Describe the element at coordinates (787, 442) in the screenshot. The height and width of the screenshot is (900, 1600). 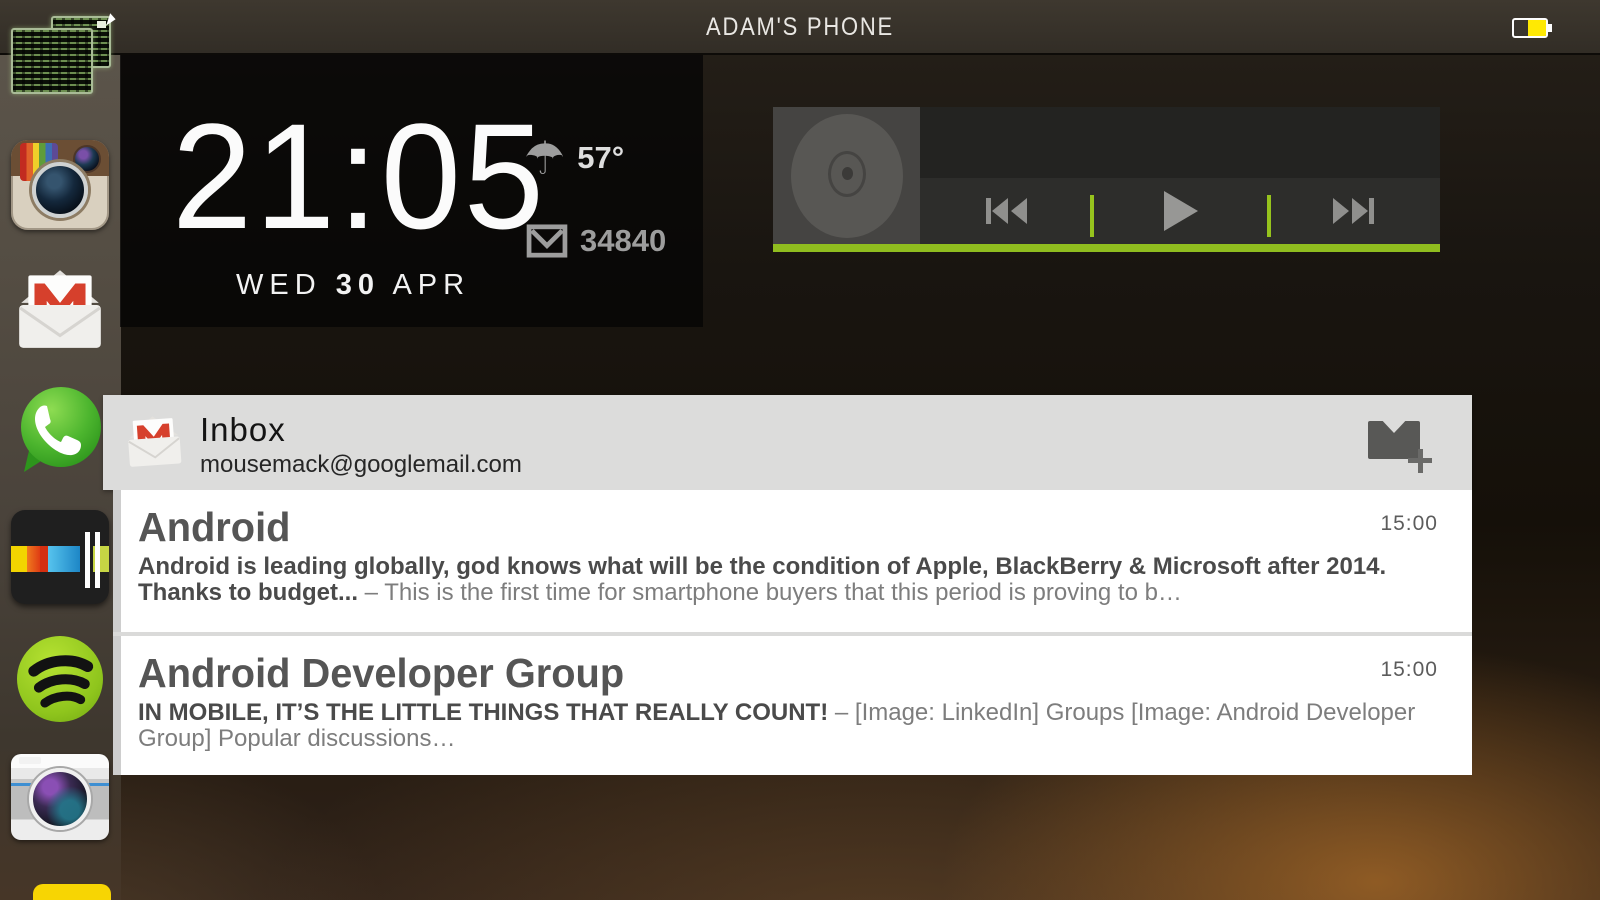
I see `gmail-widget-header: Inbox mousemack@googlemail.com` at that location.